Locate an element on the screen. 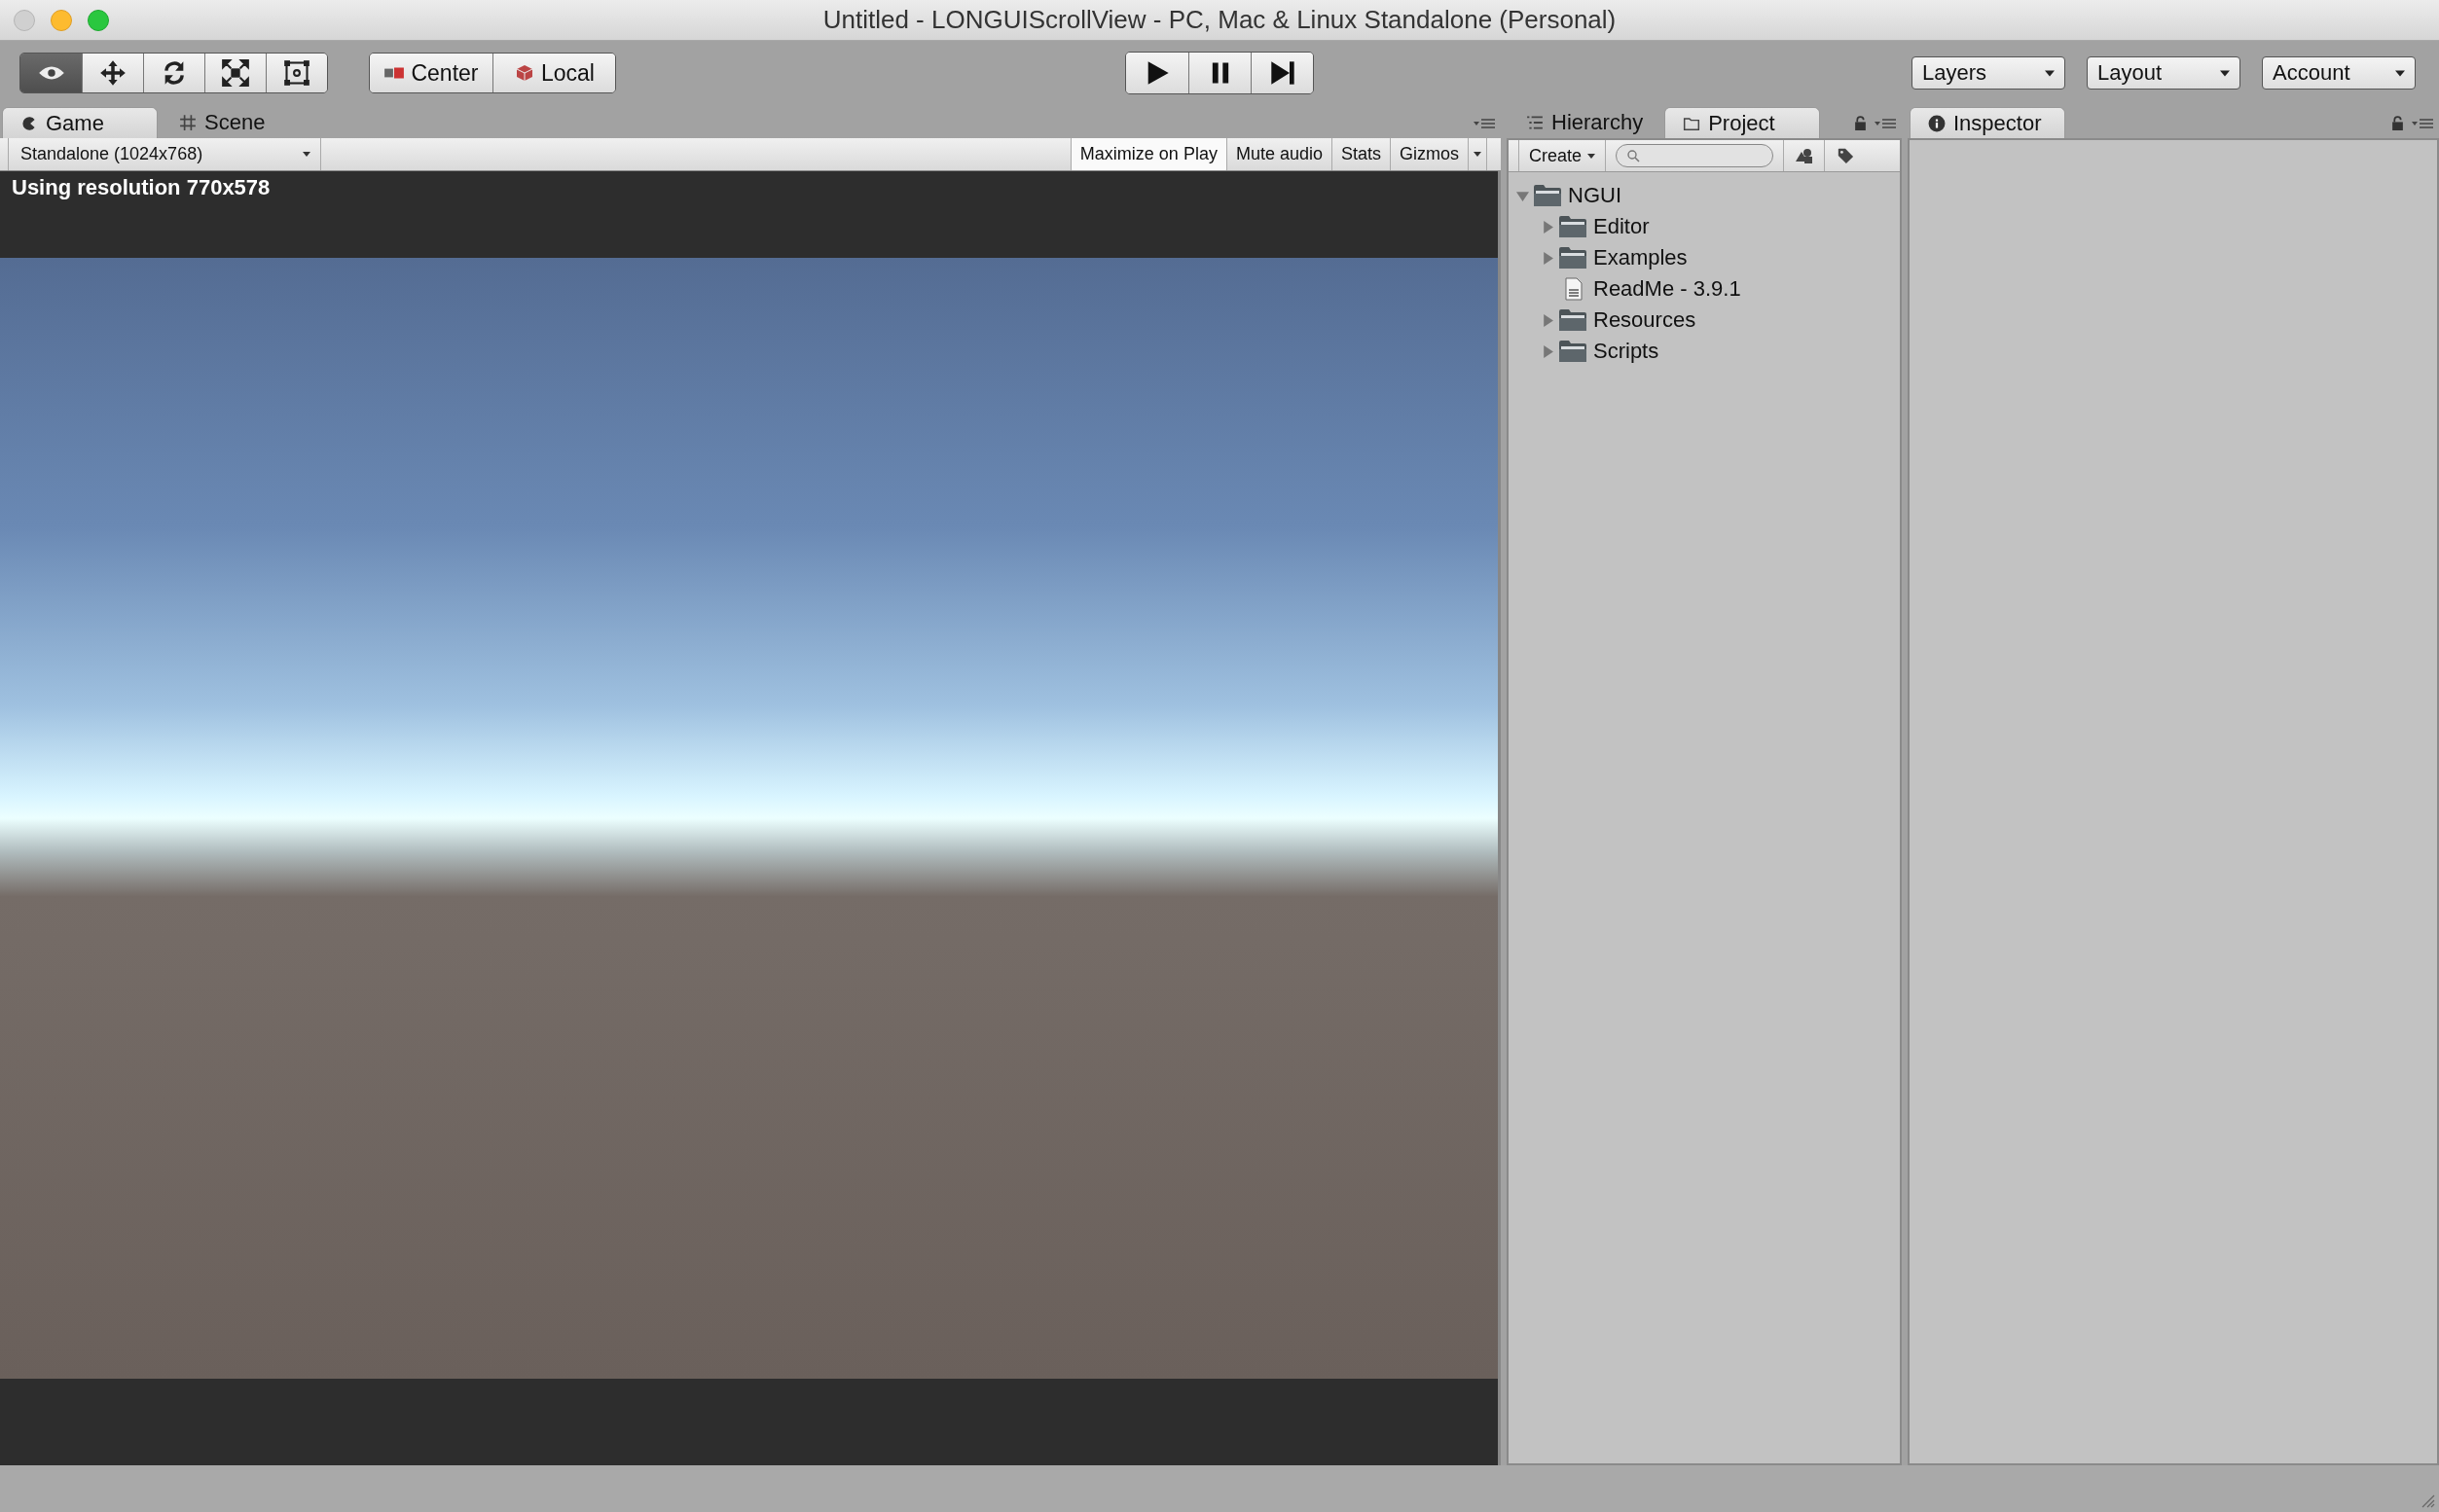 Image resolution: width=2439 pixels, height=1512 pixels. panel-tab: Hierarchy is located at coordinates (1585, 122).